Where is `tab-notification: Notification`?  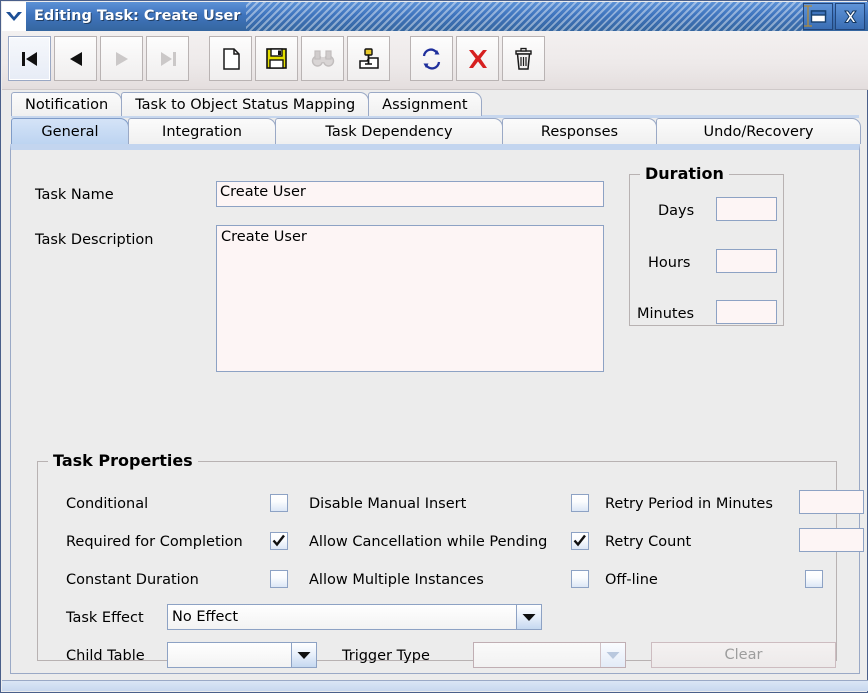 tab-notification: Notification is located at coordinates (67, 104).